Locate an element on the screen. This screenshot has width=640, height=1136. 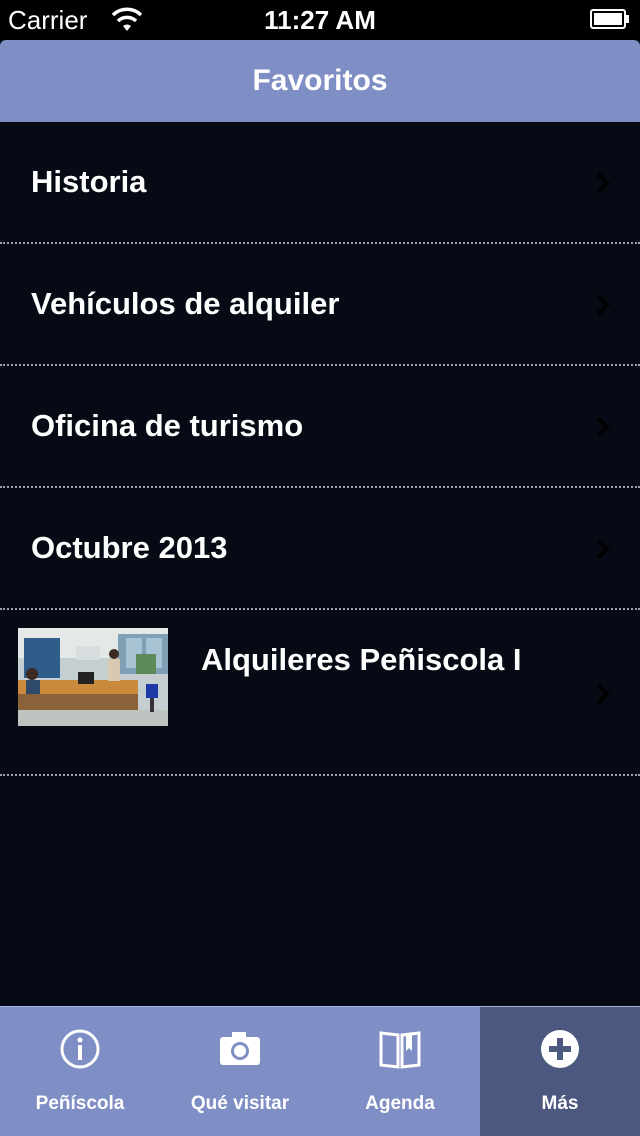
list-item-label: Octubre 2013 is located at coordinates (129, 547).